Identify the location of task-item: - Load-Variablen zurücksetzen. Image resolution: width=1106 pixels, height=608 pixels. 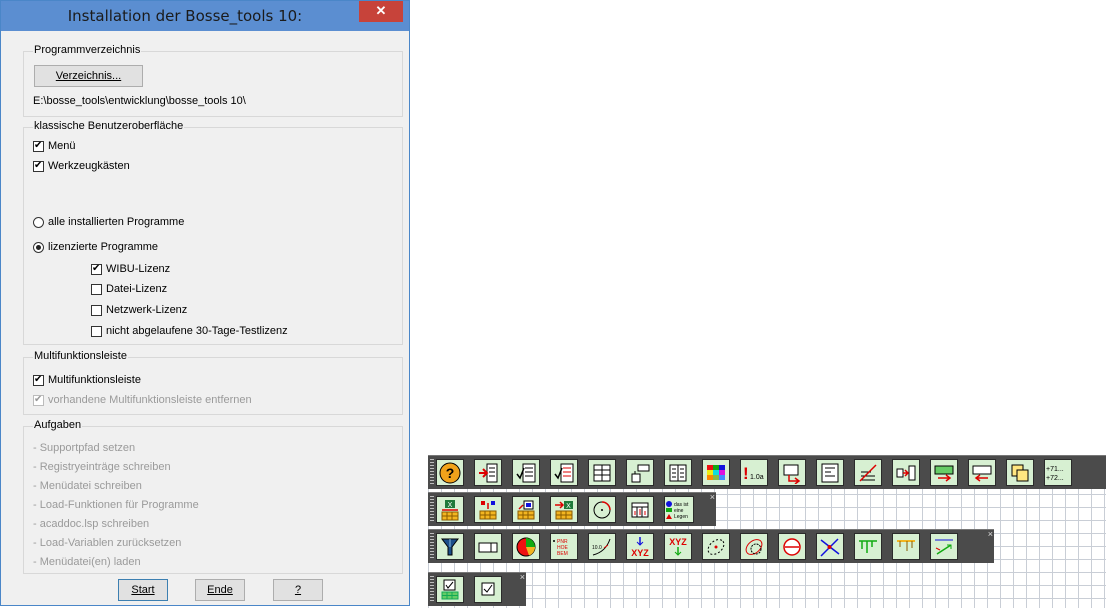
(107, 543).